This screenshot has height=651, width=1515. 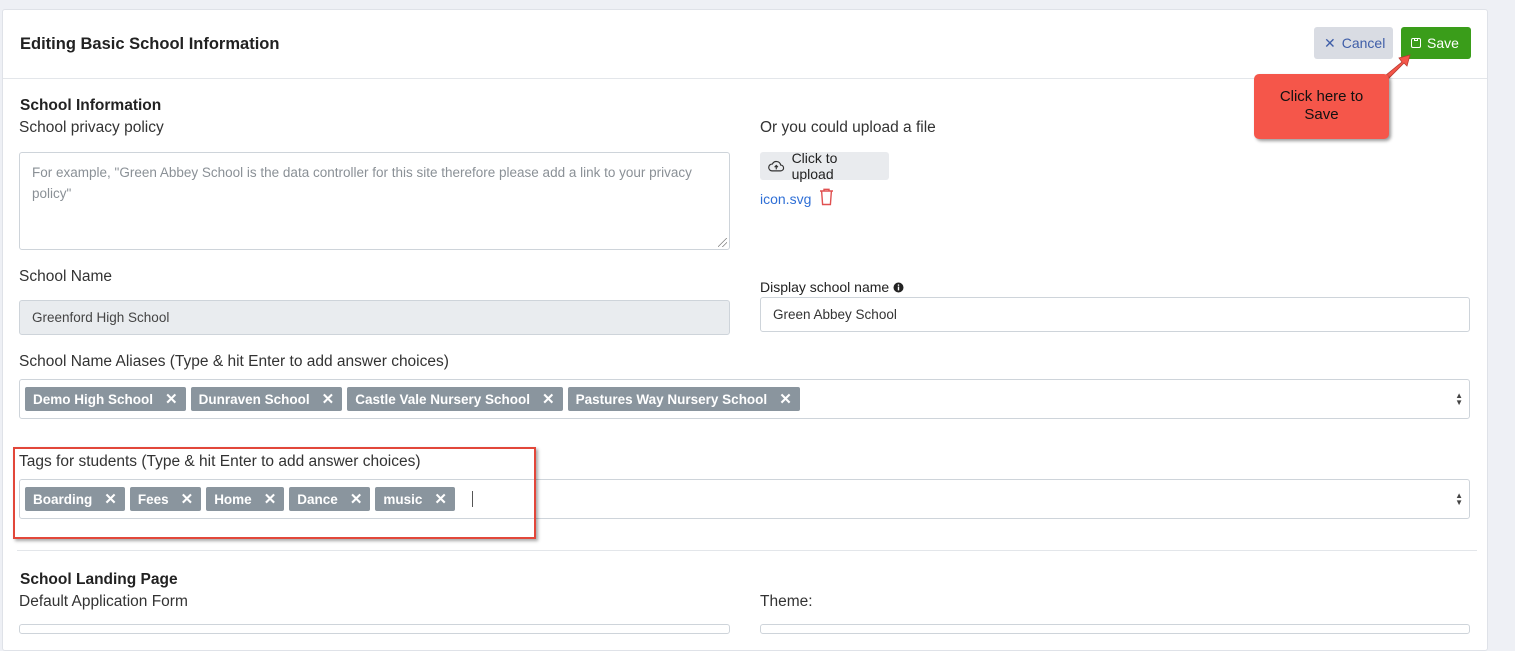 I want to click on callout-text: Click here to Save, so click(x=1321, y=105).